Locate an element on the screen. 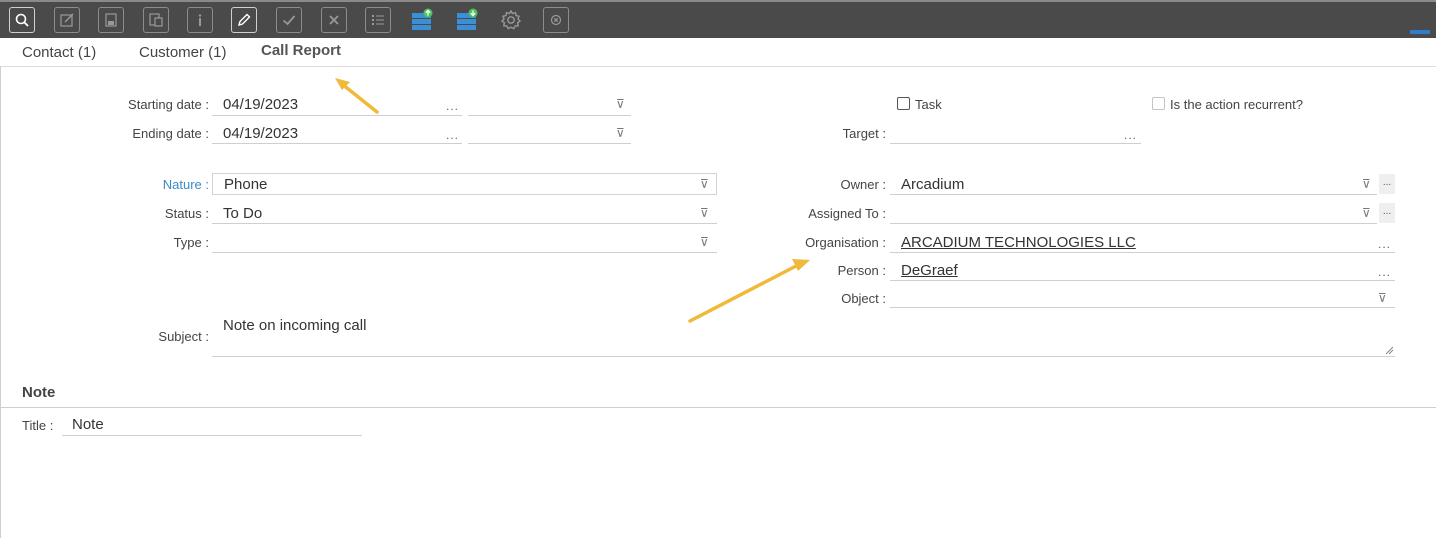  info-icon is located at coordinates (200, 20).